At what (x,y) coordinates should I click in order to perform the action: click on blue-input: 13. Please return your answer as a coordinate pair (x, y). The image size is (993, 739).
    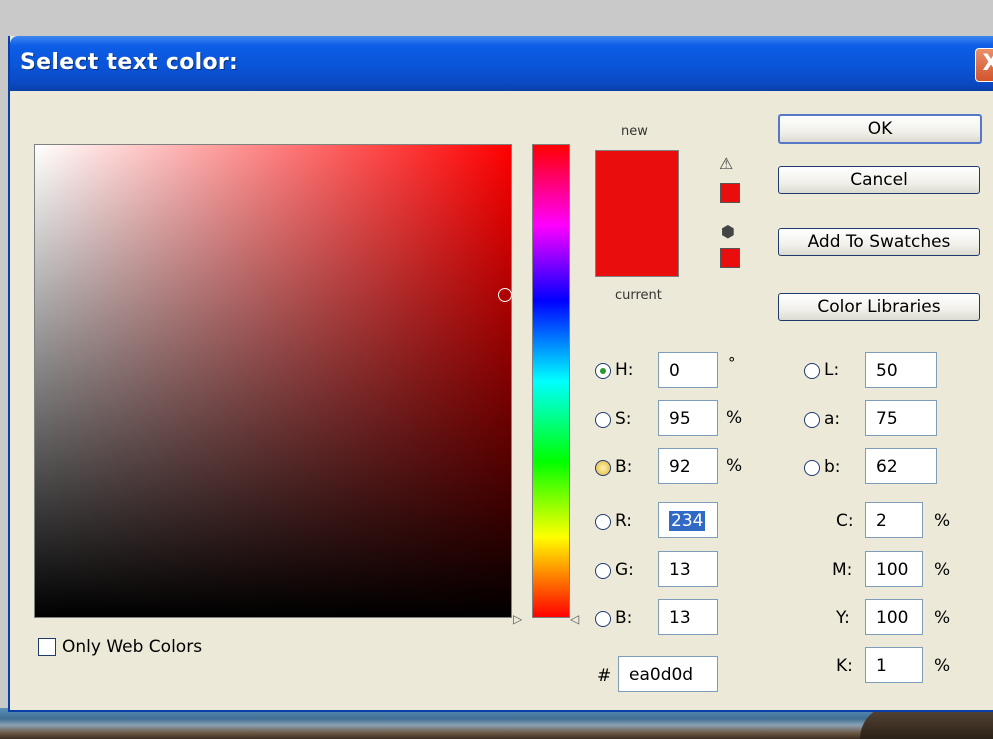
    Looking at the image, I should click on (688, 617).